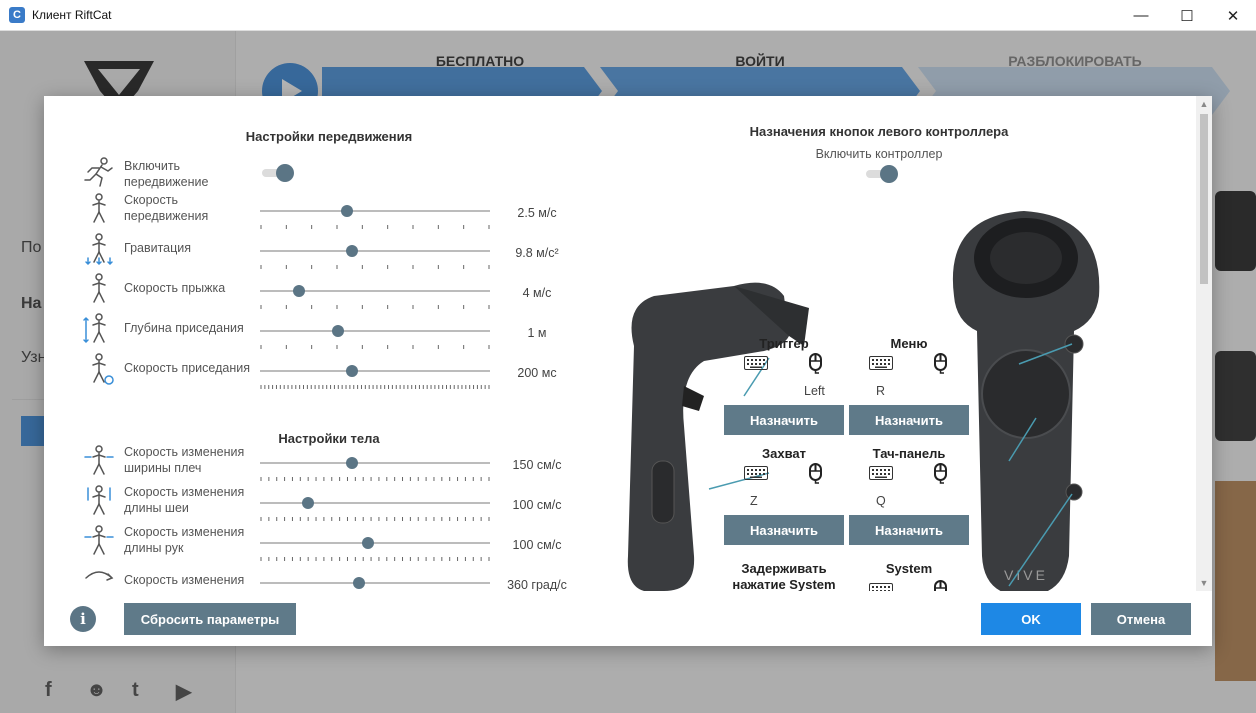 The height and width of the screenshot is (713, 1256). What do you see at coordinates (754, 501) in the screenshot?
I see `grip-binding-value: Z` at bounding box center [754, 501].